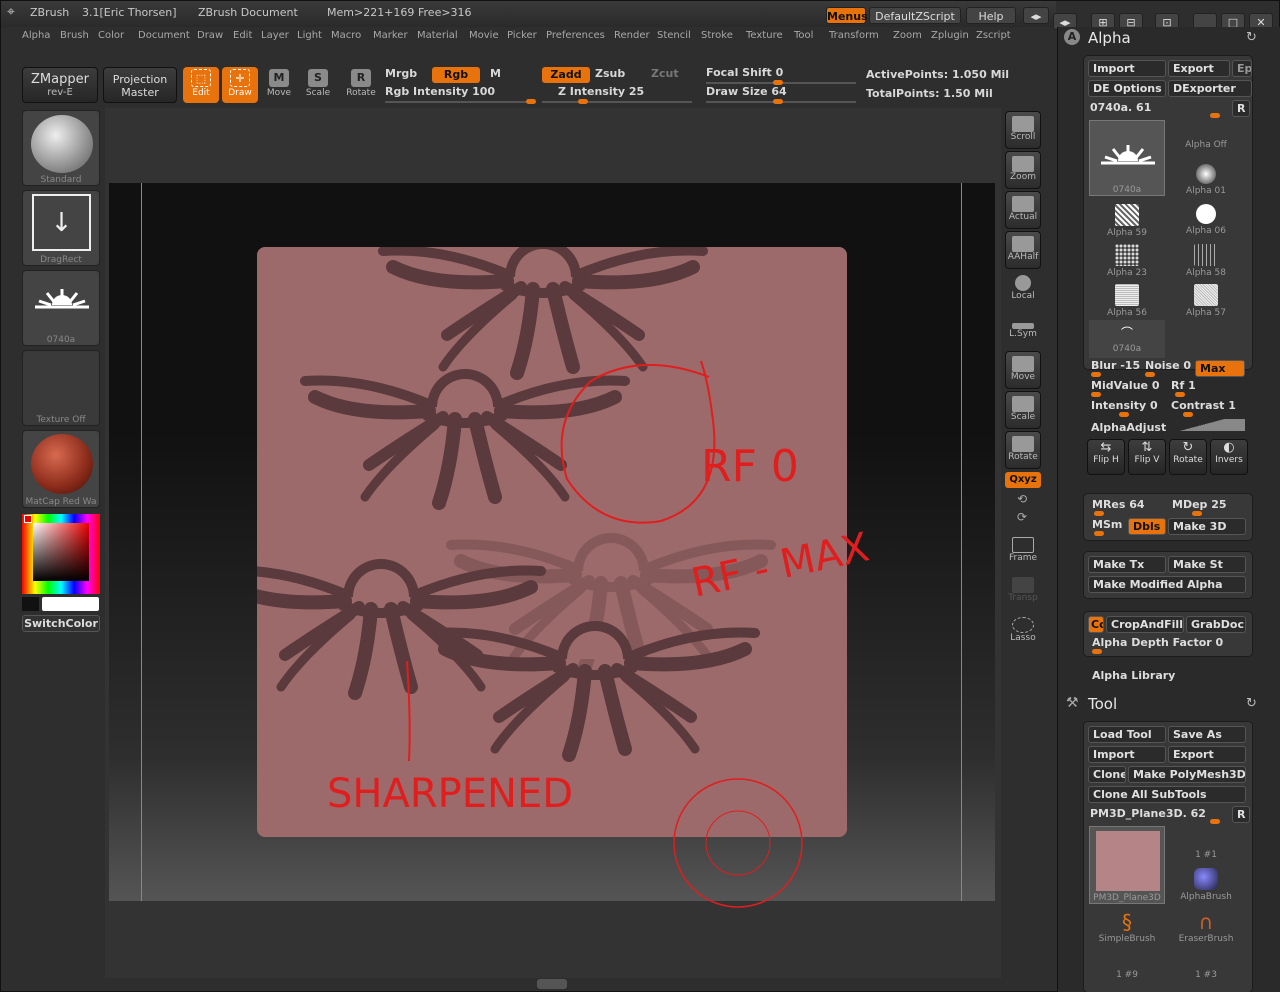 Image resolution: width=1280 pixels, height=992 pixels. What do you see at coordinates (1145, 624) in the screenshot?
I see `crop-and-fill-button: CropAndFill` at bounding box center [1145, 624].